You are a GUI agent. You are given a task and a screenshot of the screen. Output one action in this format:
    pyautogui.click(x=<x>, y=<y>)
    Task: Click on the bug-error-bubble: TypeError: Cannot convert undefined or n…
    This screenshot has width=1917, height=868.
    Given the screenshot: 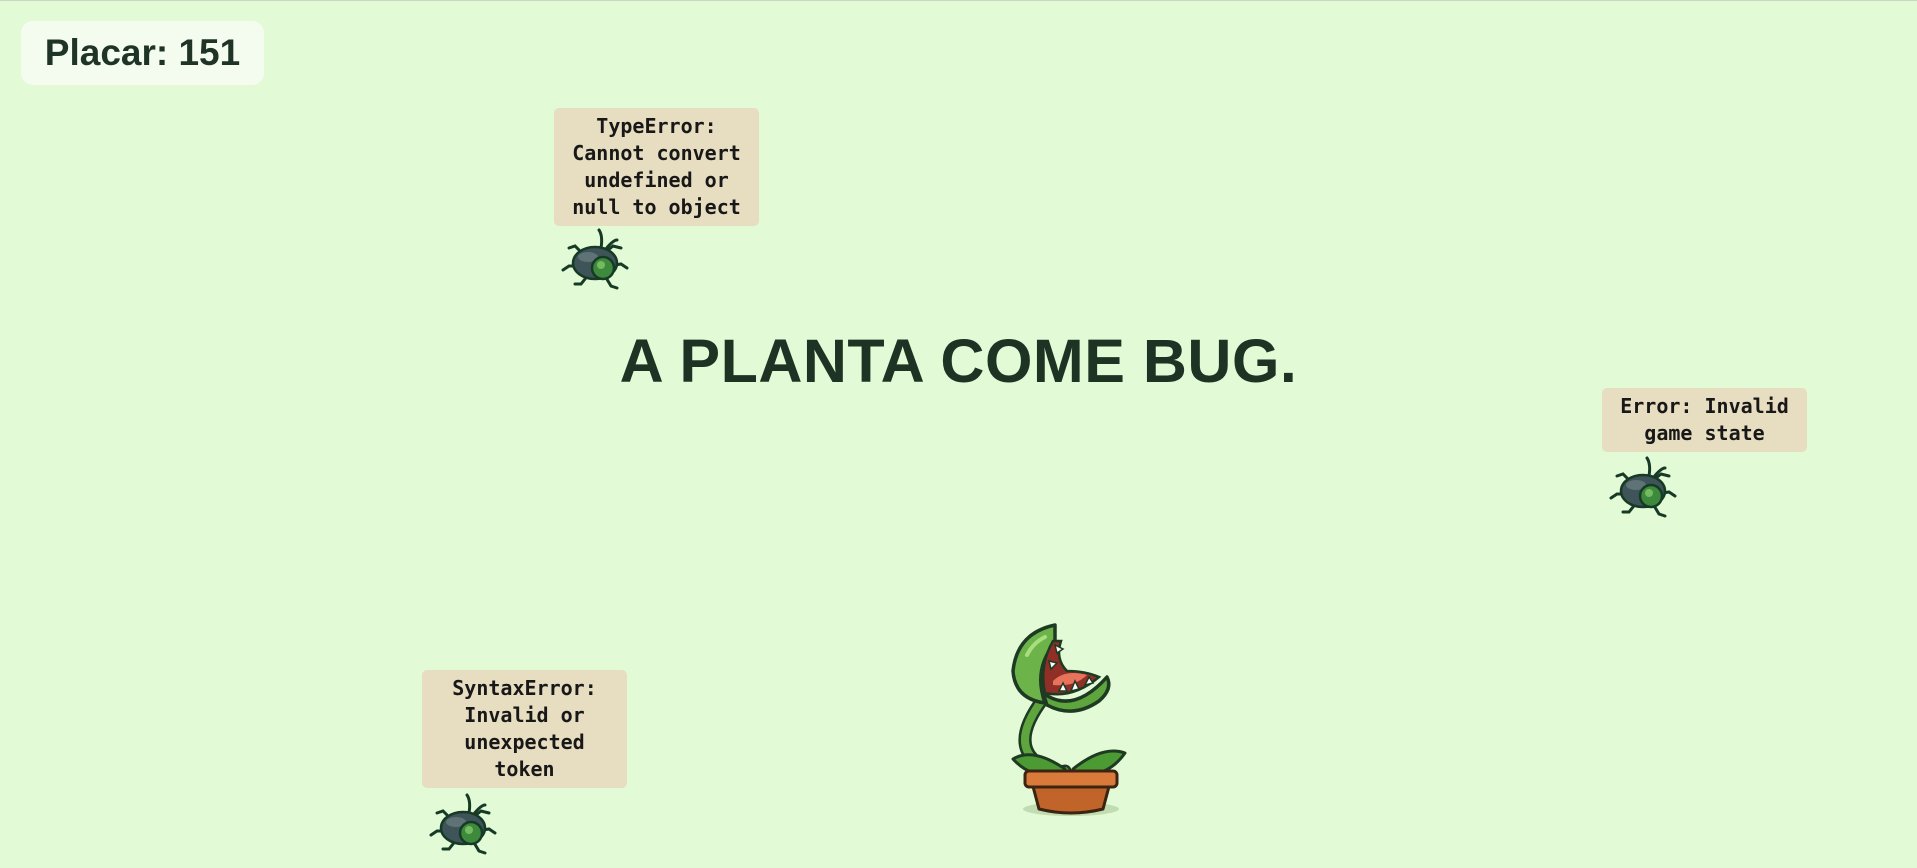 What is the action you would take?
    pyautogui.click(x=656, y=167)
    